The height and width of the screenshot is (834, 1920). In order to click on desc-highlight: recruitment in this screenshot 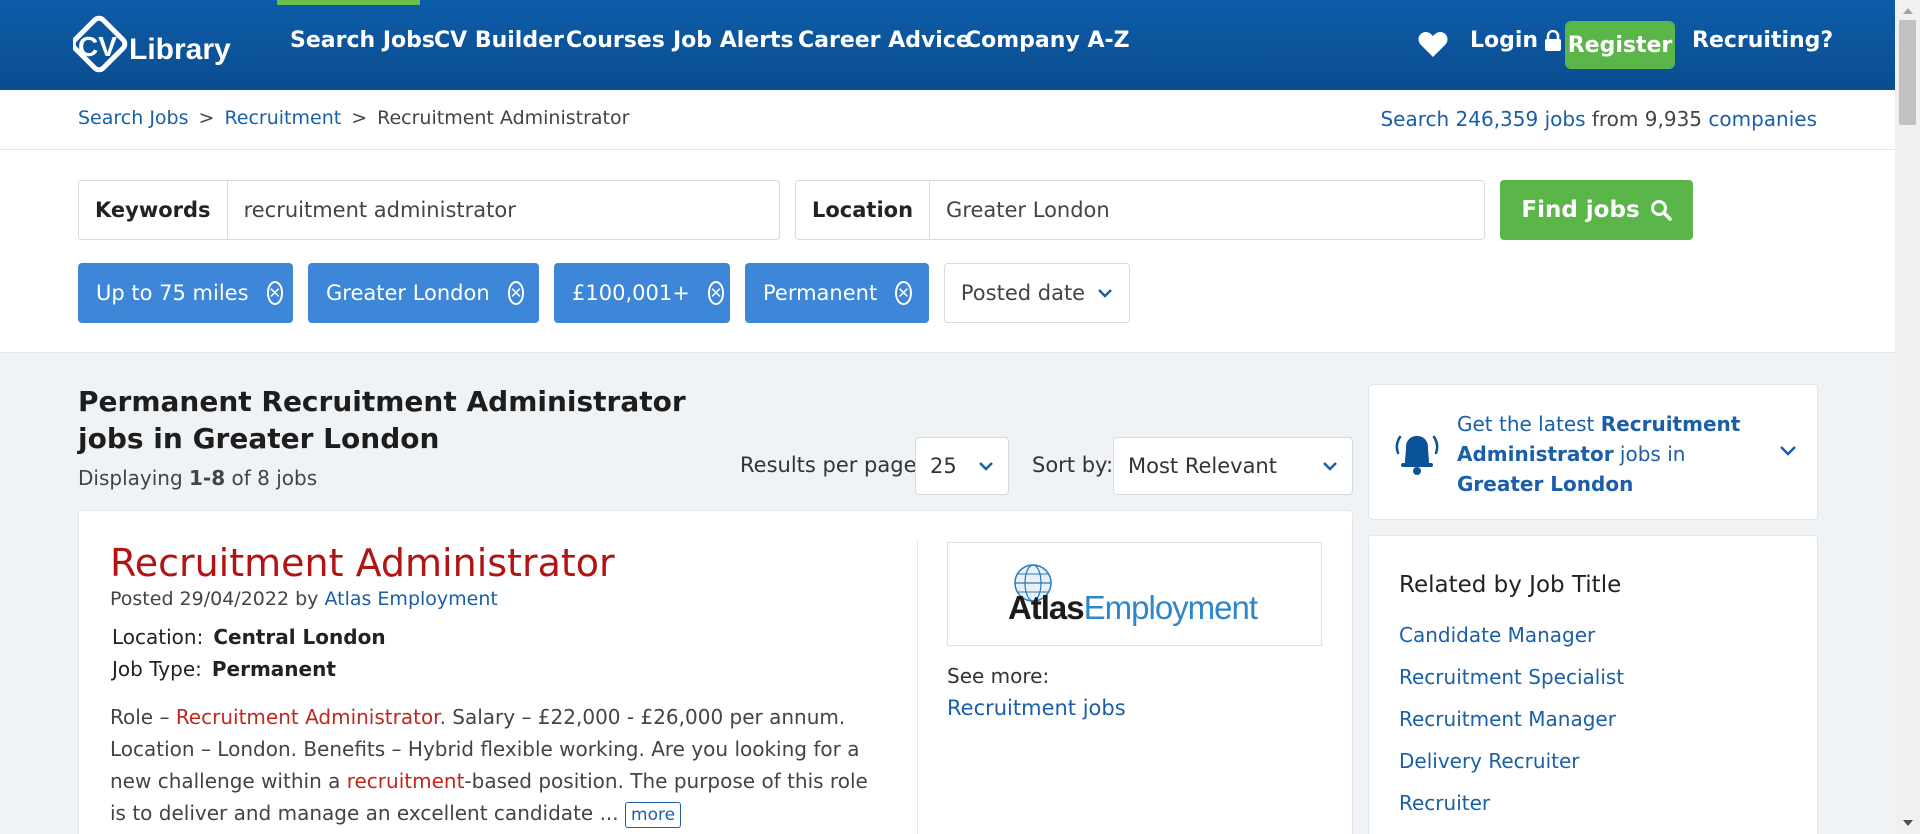, I will do `click(405, 781)`.